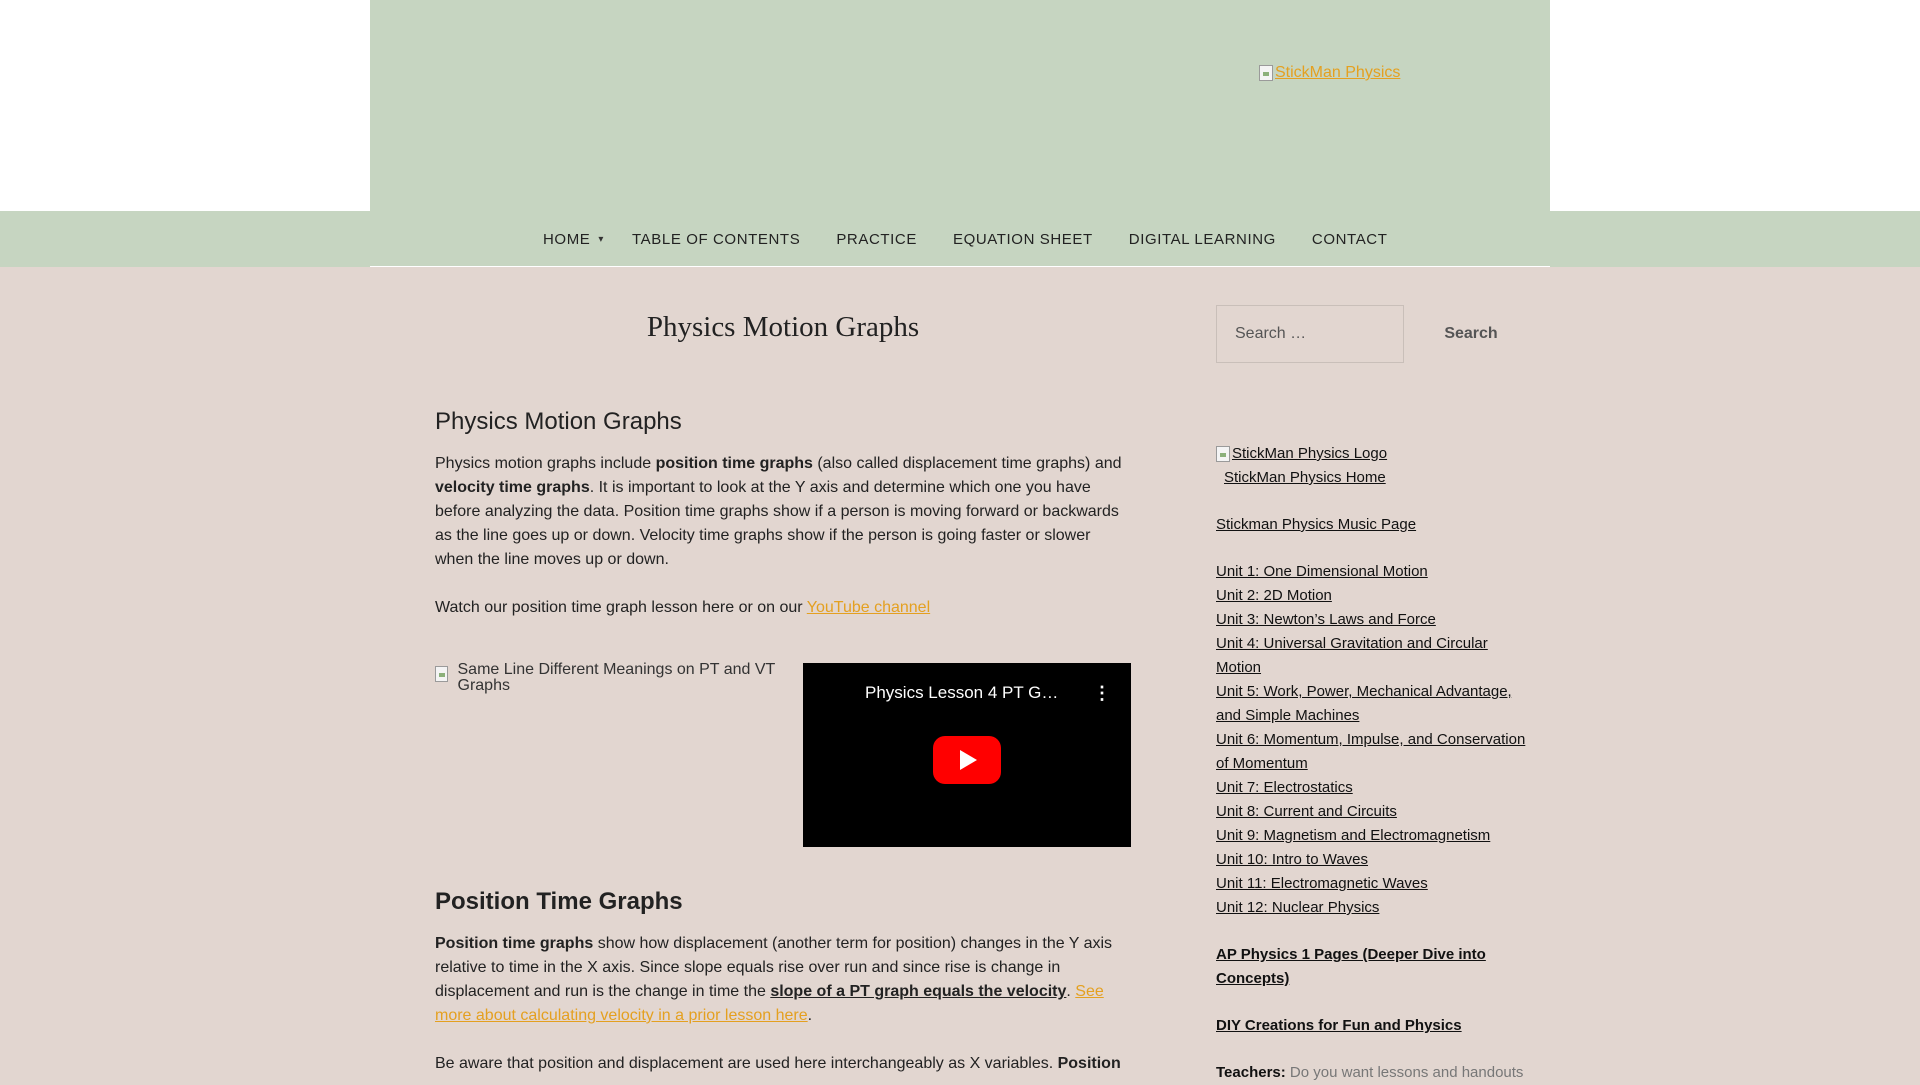 The height and width of the screenshot is (1085, 1920). I want to click on site-logo-alt-text: StickMan Physics, so click(1338, 72).